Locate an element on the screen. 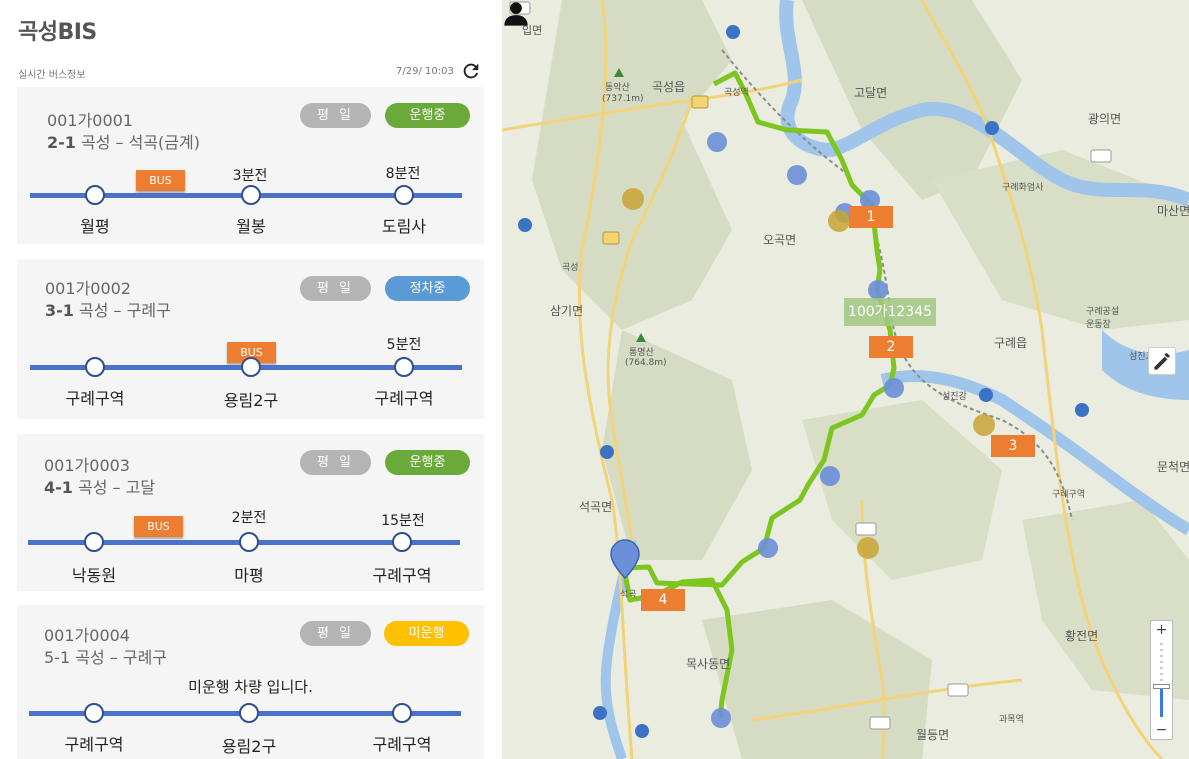 This screenshot has height=759, width=1189. stop-name: 마평 is located at coordinates (249, 575).